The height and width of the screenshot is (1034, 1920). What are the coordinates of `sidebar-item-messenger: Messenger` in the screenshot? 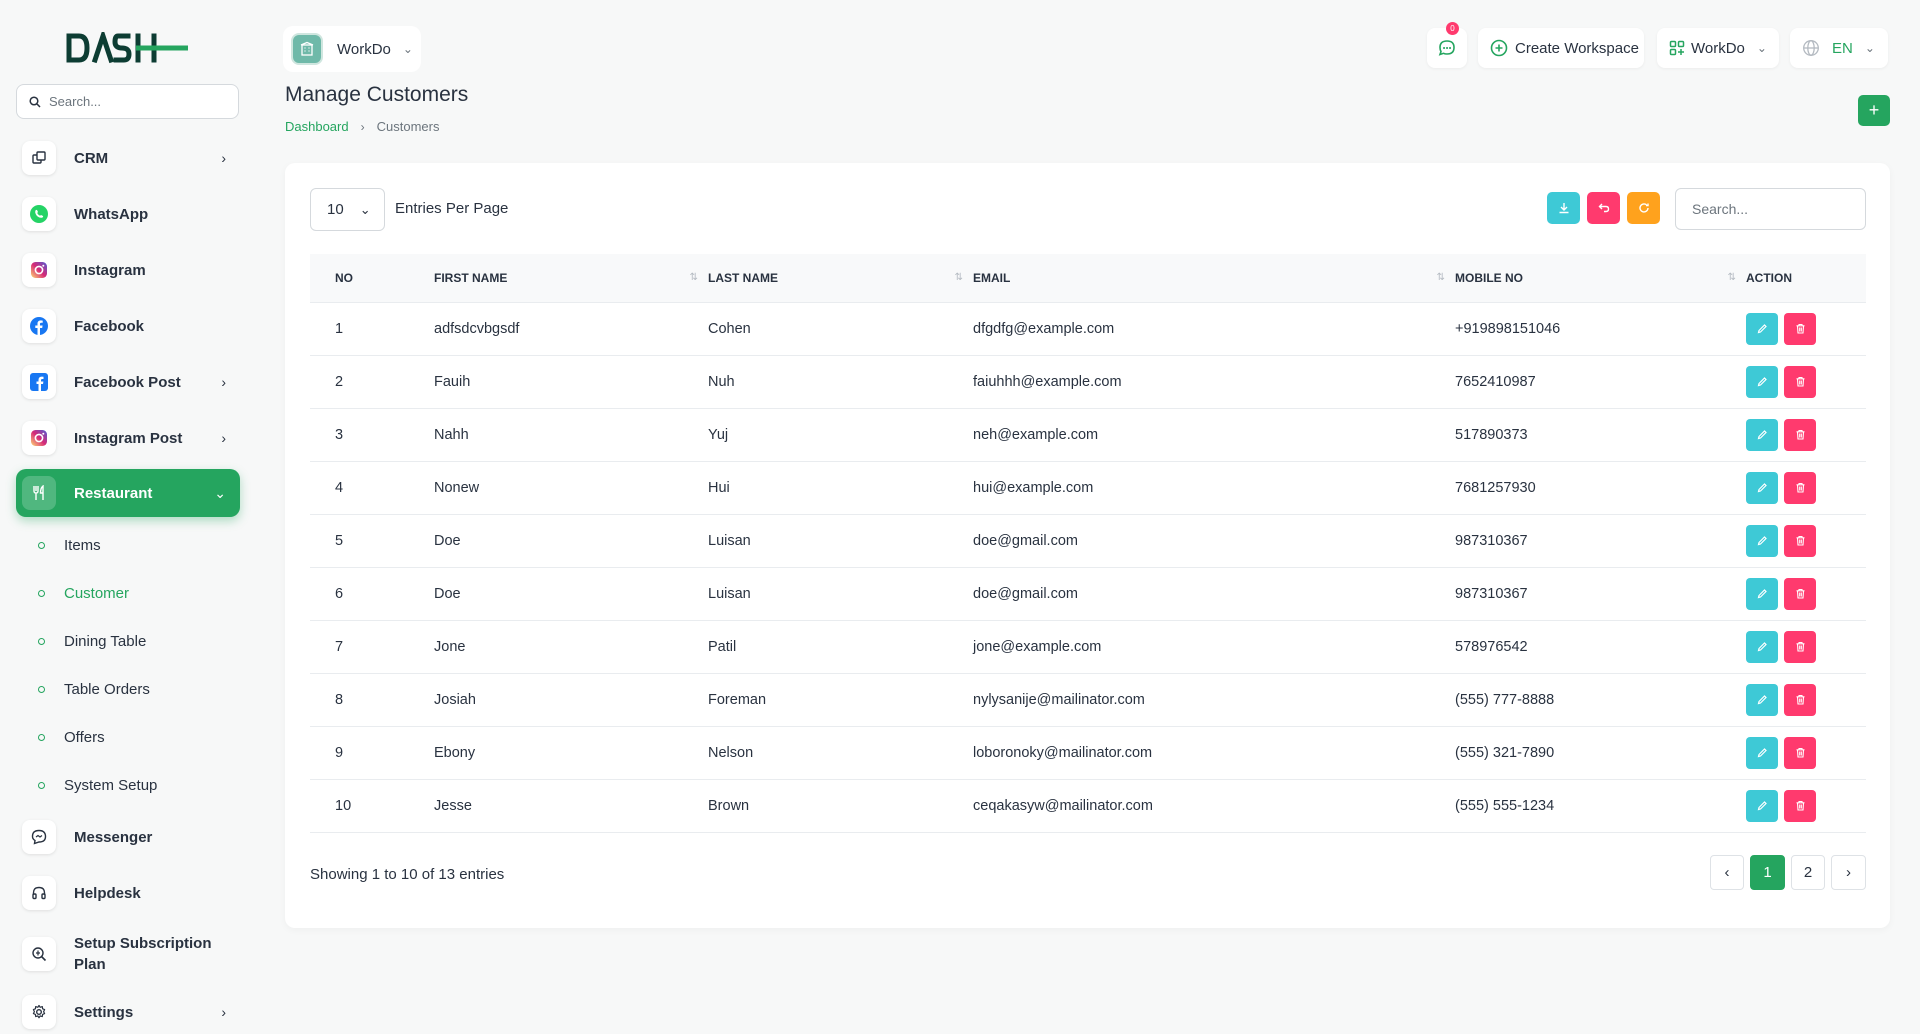 It's located at (128, 837).